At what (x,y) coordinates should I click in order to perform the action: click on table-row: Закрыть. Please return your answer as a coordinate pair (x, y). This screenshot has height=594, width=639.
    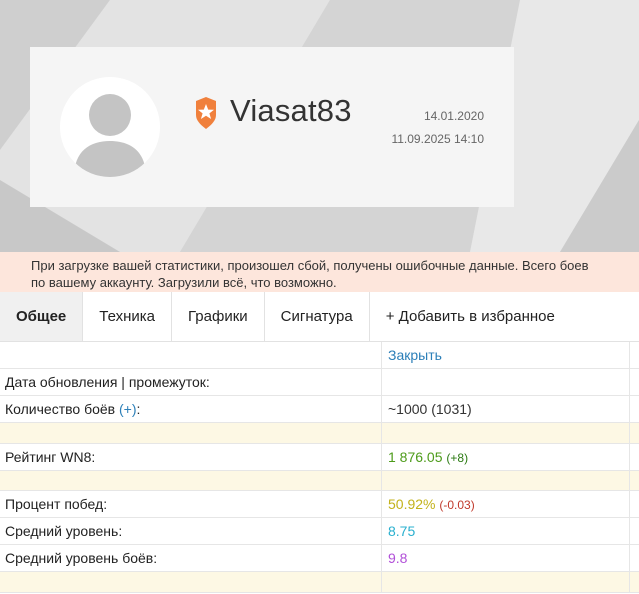
    Looking at the image, I should click on (319, 355).